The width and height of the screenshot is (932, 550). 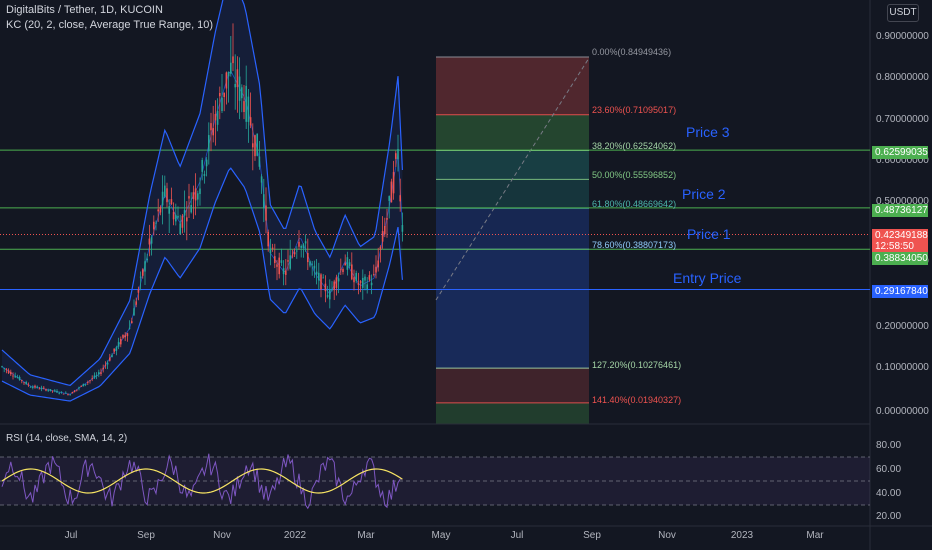 What do you see at coordinates (900, 291) in the screenshot?
I see `entry-price-tag: 0.29167840` at bounding box center [900, 291].